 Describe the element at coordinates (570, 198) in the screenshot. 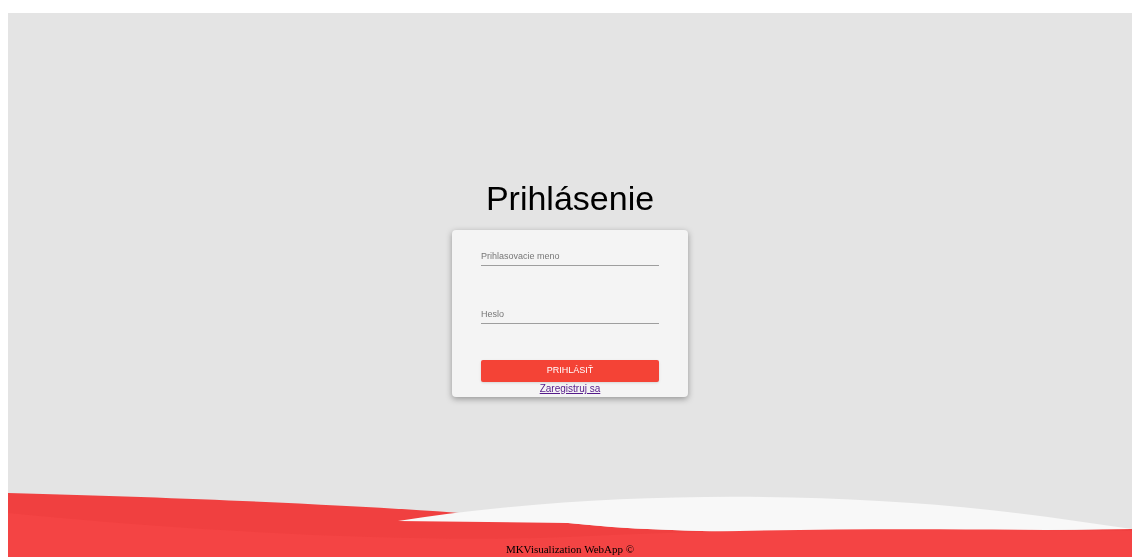

I see `page-title: Prihlásenie` at that location.